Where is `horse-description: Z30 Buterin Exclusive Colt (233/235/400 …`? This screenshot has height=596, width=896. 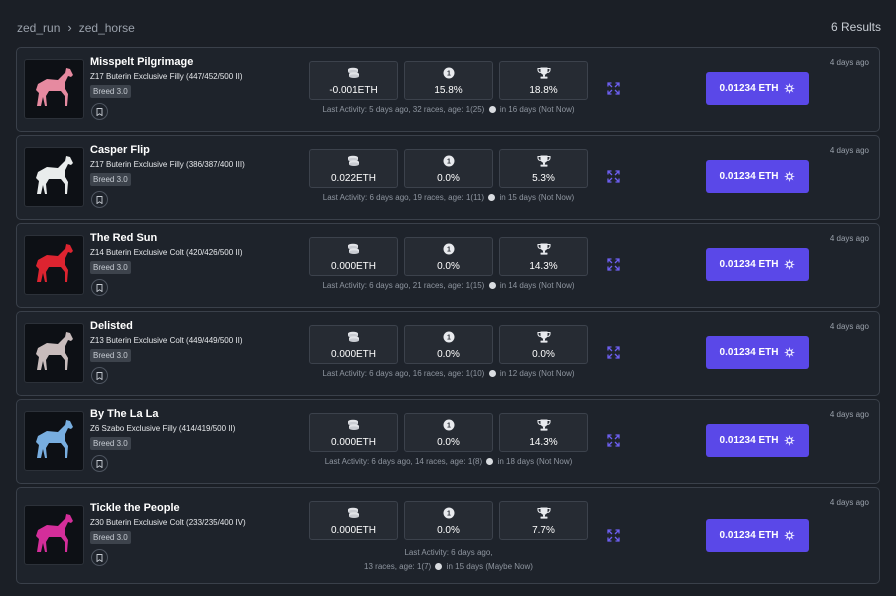 horse-description: Z30 Buterin Exclusive Colt (233/235/400 … is located at coordinates (168, 522).